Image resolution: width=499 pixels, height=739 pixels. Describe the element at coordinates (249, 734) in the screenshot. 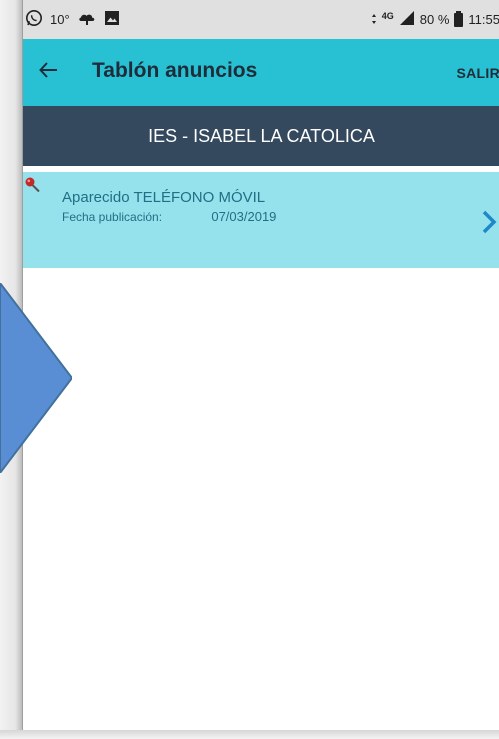

I see `bottom-shadow` at that location.